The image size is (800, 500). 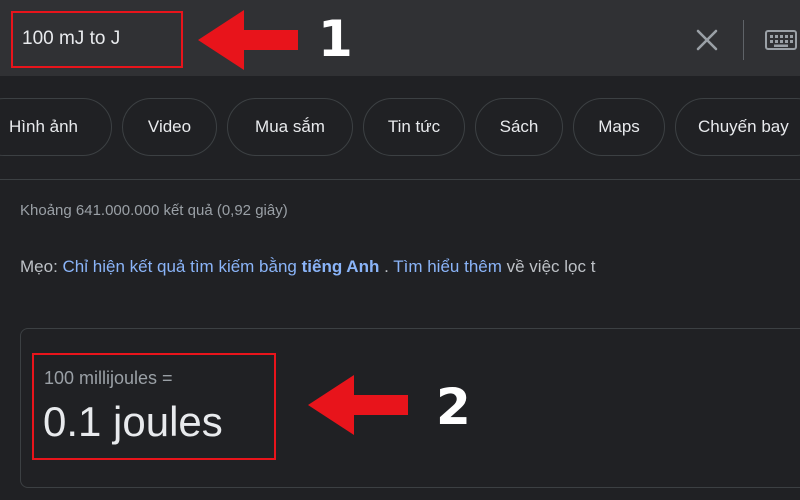 I want to click on annotation-number-1: 1, so click(x=335, y=39).